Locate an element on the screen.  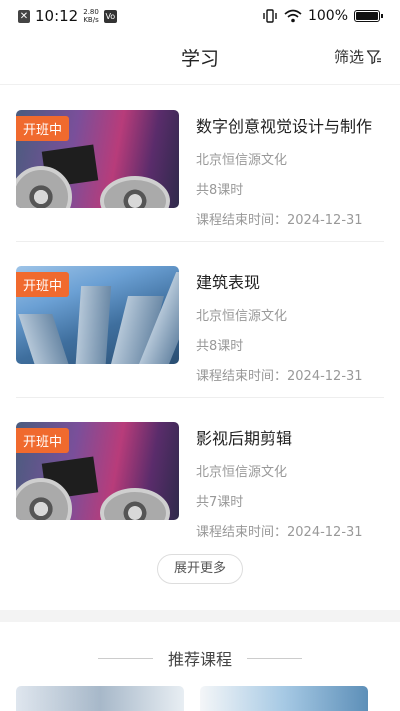
course-info: 影视后期剪辑 北京恒信源文化 共7课时 课程结束时间：2024-12-31 is located at coordinates (290, 481).